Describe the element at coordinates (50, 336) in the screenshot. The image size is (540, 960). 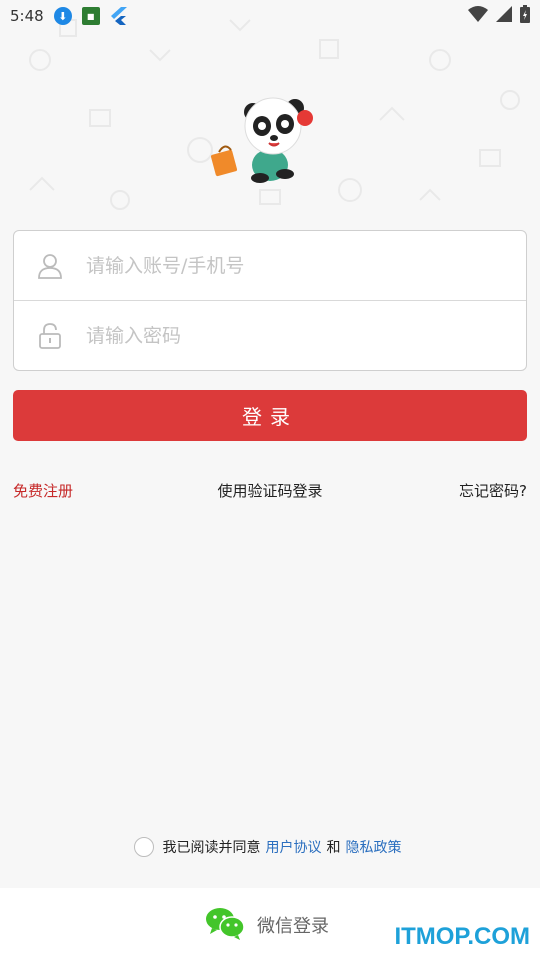
I see `lock-icon` at that location.